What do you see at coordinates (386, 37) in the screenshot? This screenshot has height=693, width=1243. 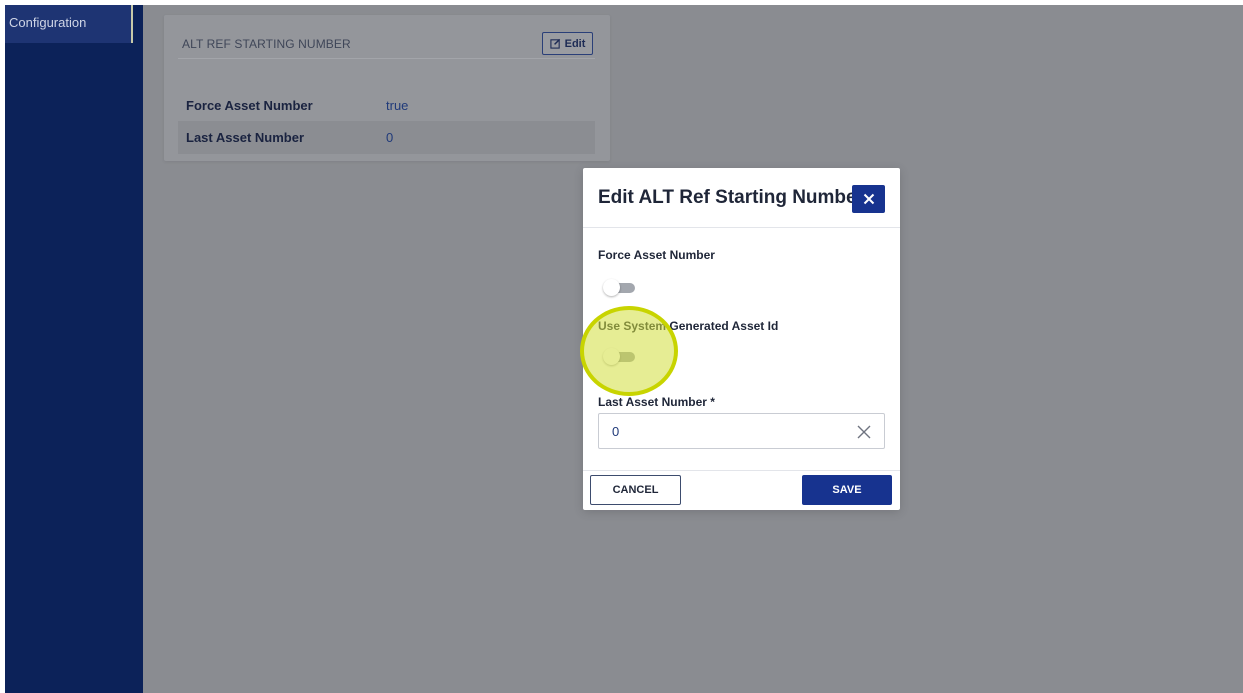 I see `card-header: ALT REF STARTING NUMBER Edit` at bounding box center [386, 37].